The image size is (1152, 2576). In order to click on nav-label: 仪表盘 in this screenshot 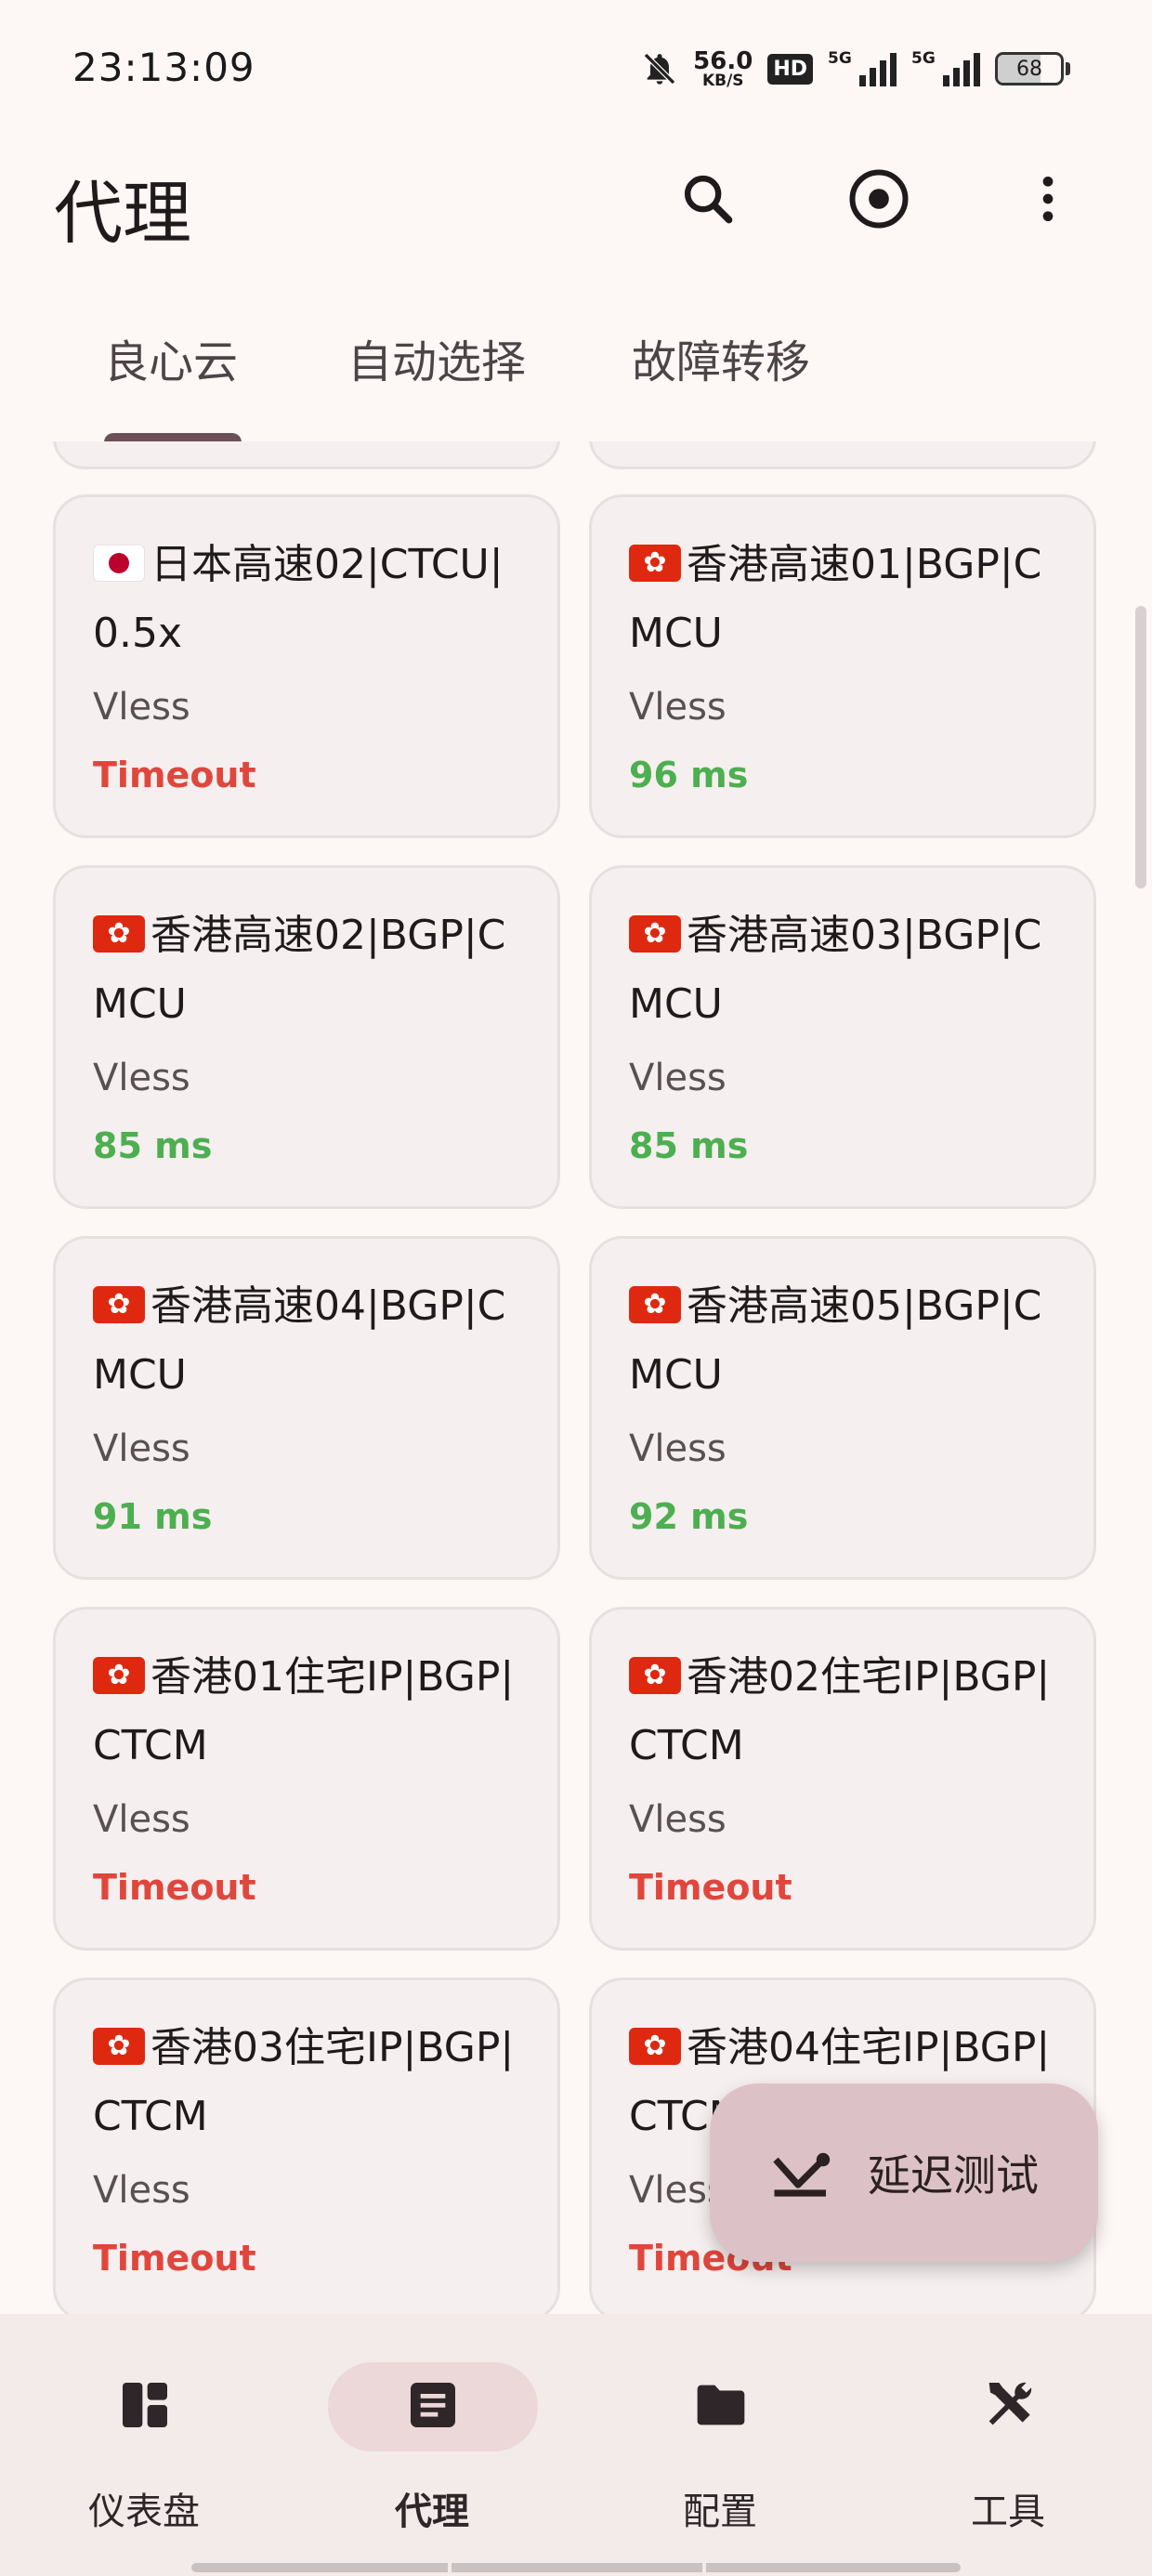, I will do `click(144, 2512)`.